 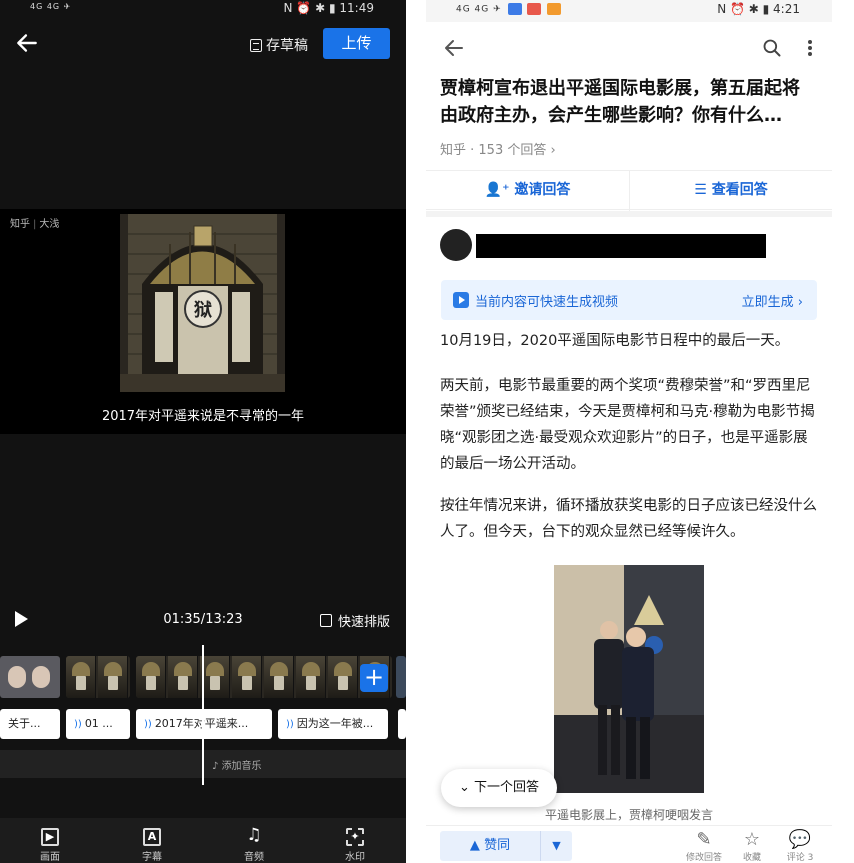 What do you see at coordinates (152, 837) in the screenshot?
I see `text-icon: A` at bounding box center [152, 837].